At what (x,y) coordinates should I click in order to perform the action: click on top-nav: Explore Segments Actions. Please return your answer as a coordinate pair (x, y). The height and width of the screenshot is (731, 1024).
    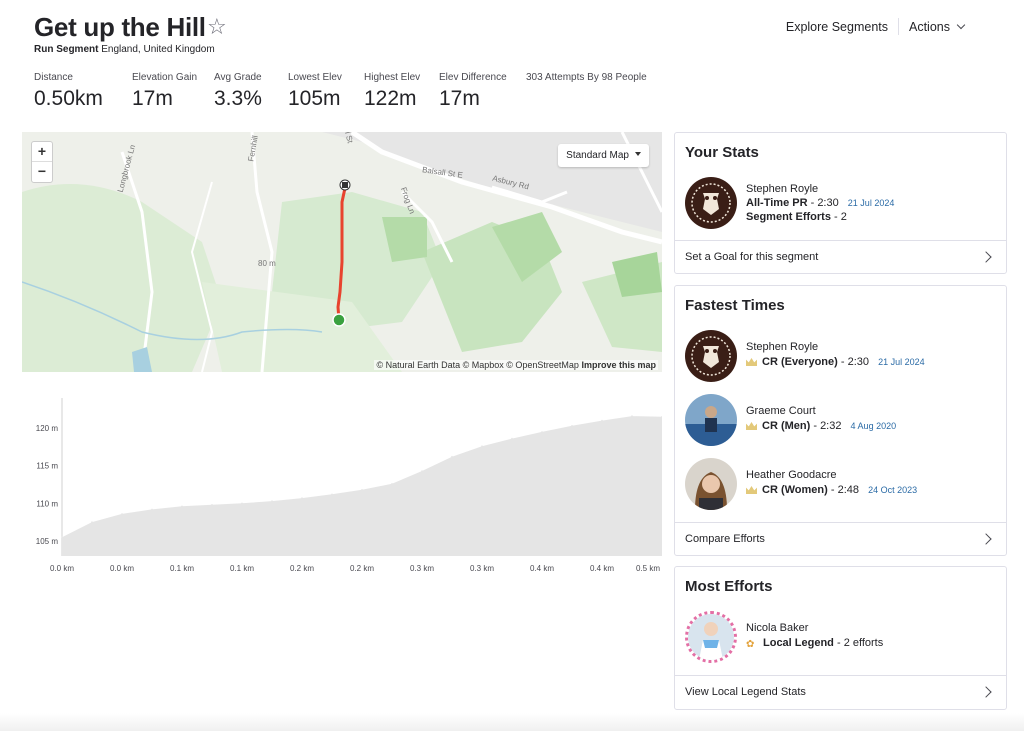
    Looking at the image, I should click on (875, 26).